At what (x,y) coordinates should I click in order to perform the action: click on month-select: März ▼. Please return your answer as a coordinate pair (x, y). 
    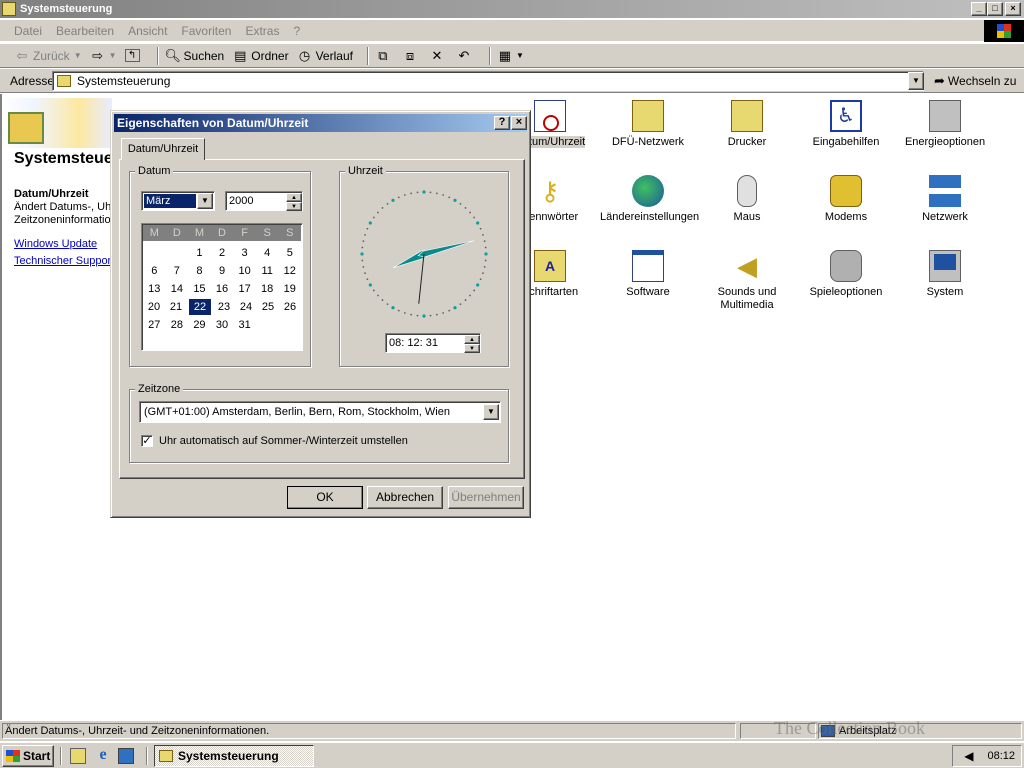
    Looking at the image, I should click on (178, 201).